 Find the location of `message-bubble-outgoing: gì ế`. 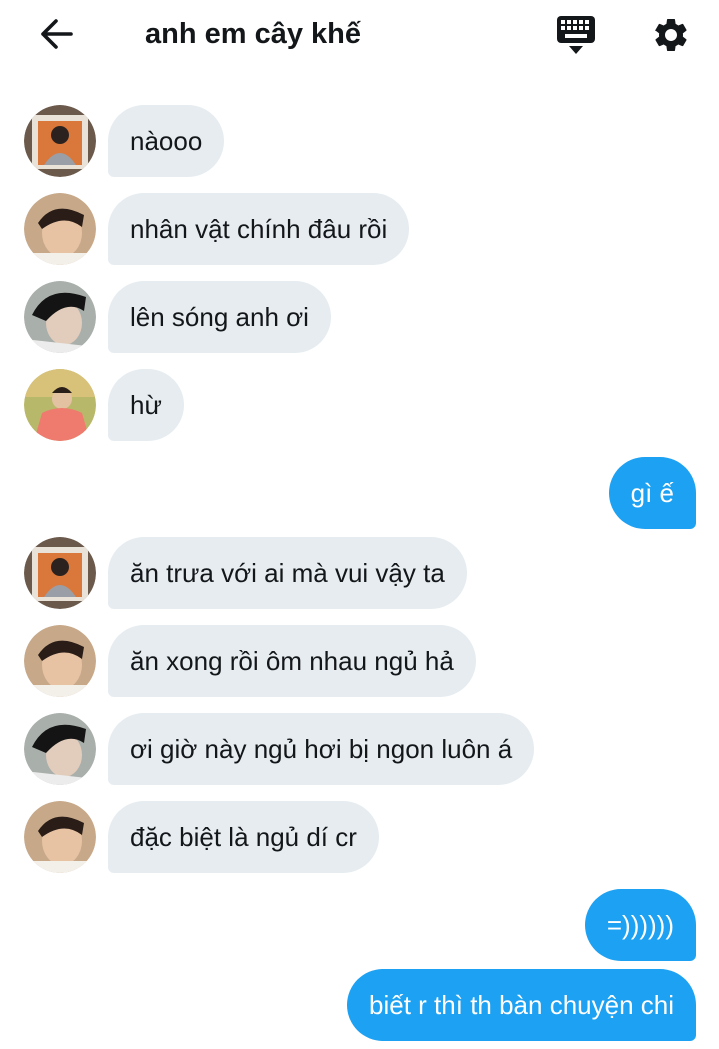

message-bubble-outgoing: gì ế is located at coordinates (652, 493).